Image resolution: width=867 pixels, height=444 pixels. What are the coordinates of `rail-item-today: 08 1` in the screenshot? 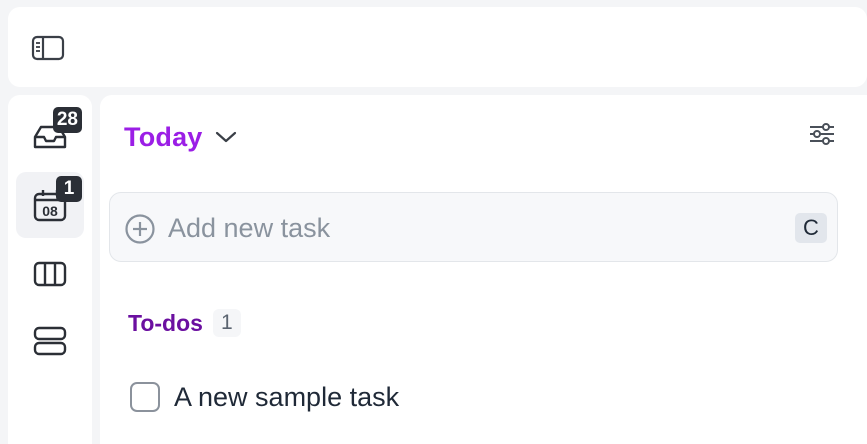 It's located at (50, 205).